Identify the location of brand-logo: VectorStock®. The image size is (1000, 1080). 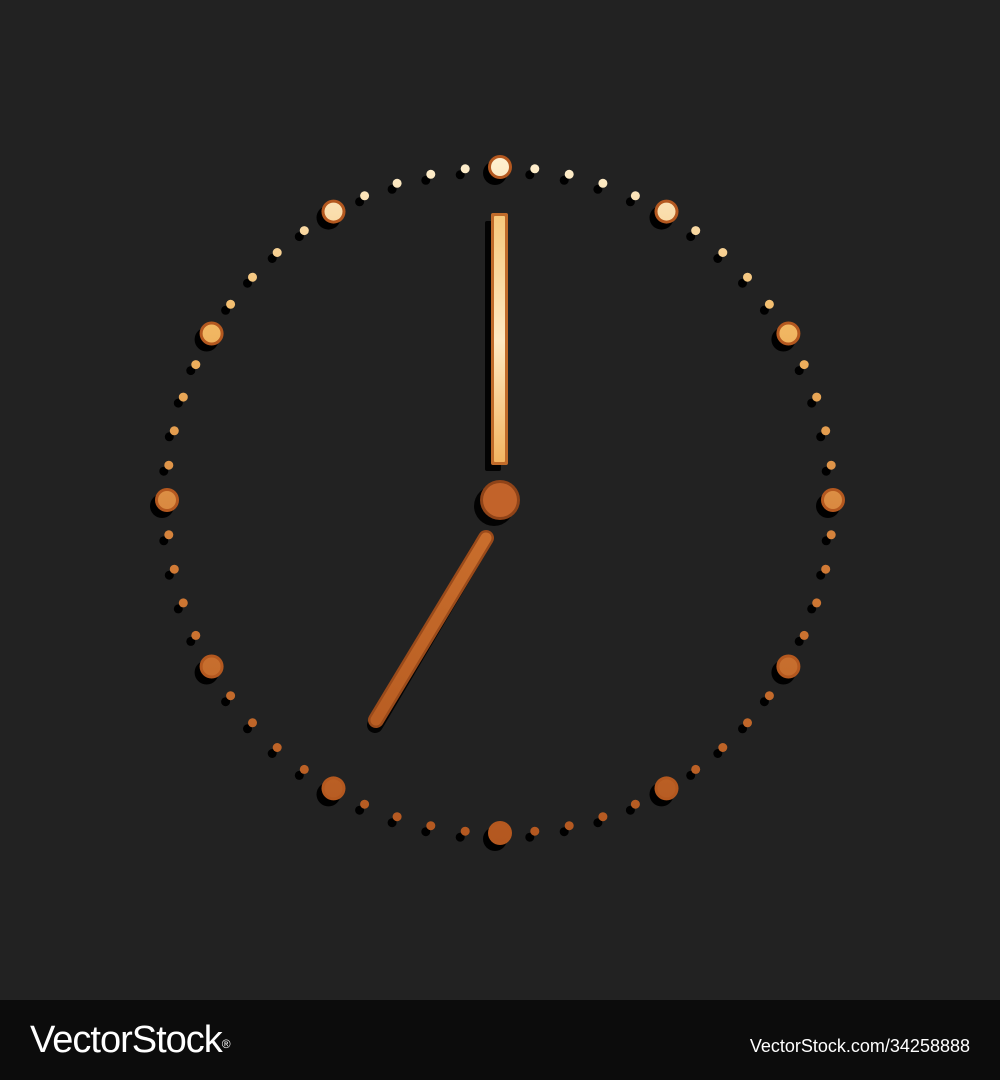
(130, 1040).